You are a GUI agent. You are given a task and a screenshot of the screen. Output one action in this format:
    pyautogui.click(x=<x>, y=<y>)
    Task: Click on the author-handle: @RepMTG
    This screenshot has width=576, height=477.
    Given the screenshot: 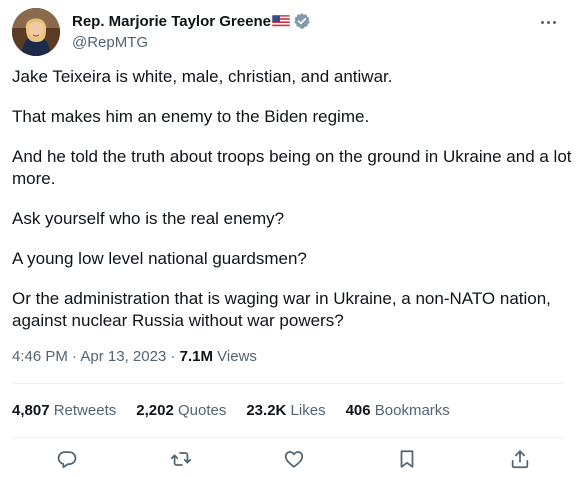 What is the action you would take?
    pyautogui.click(x=191, y=43)
    